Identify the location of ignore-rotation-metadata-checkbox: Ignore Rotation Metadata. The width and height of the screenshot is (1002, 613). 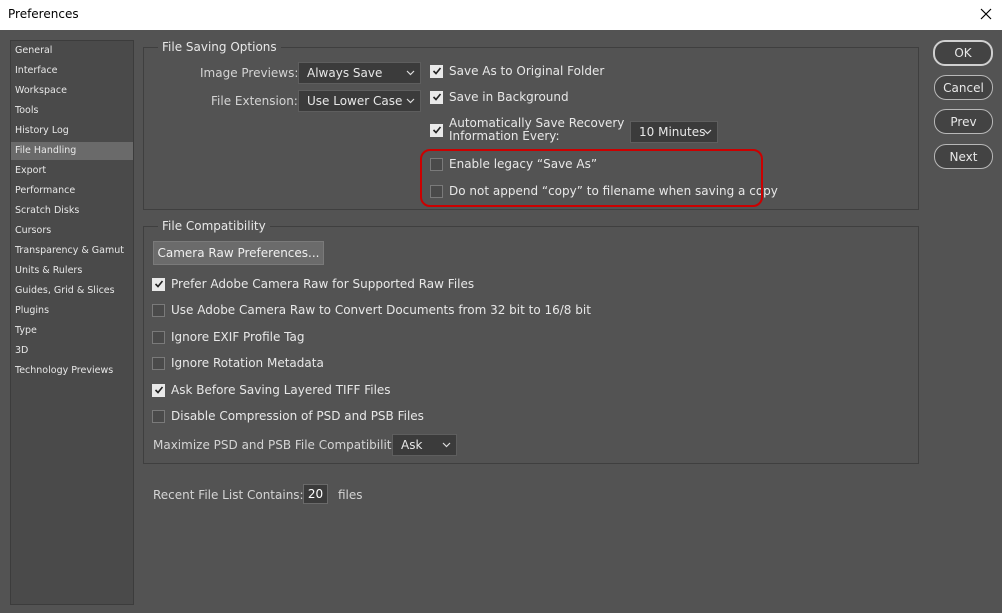
(238, 363).